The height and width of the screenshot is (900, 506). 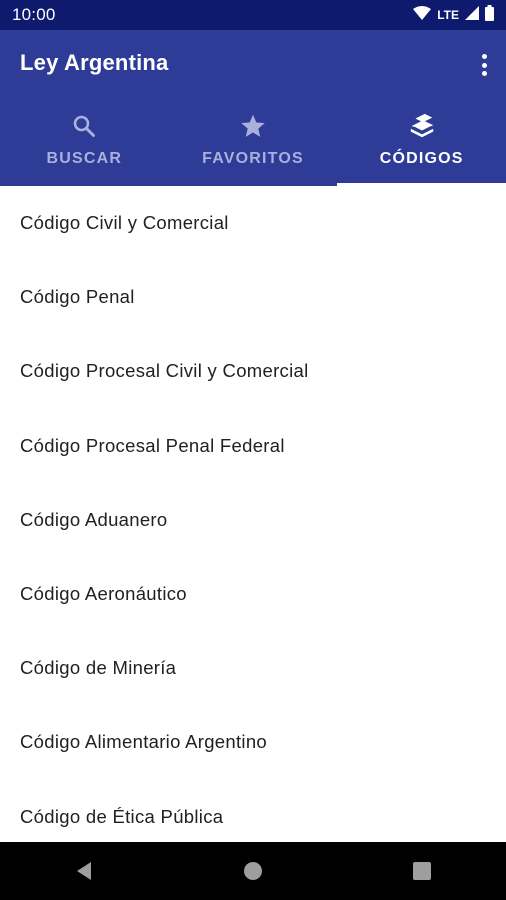 What do you see at coordinates (253, 158) in the screenshot?
I see `tab-label: FAVORITOS` at bounding box center [253, 158].